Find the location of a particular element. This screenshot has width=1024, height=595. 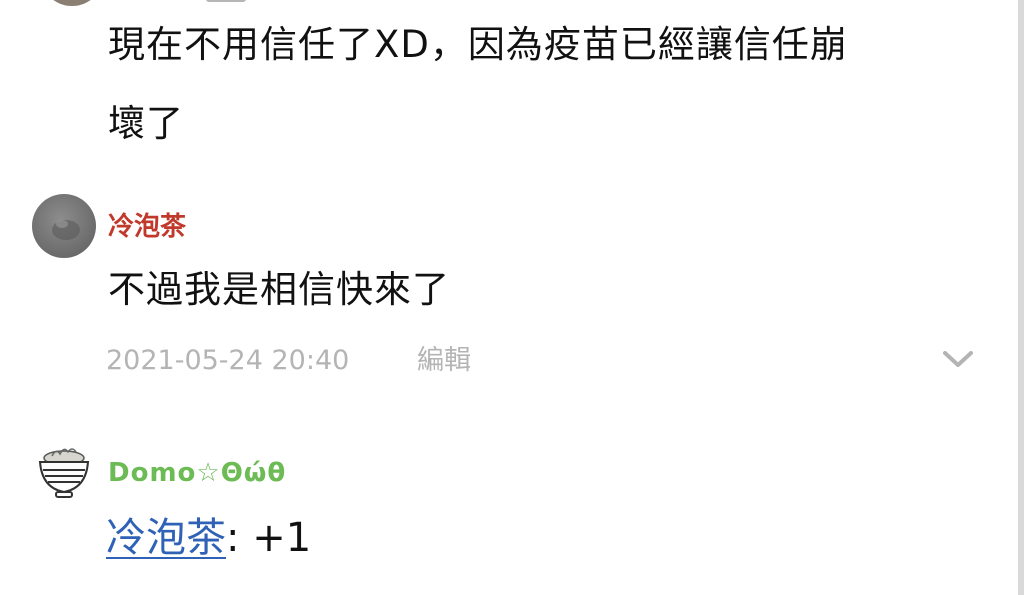

reply-text: : +1 is located at coordinates (269, 538).